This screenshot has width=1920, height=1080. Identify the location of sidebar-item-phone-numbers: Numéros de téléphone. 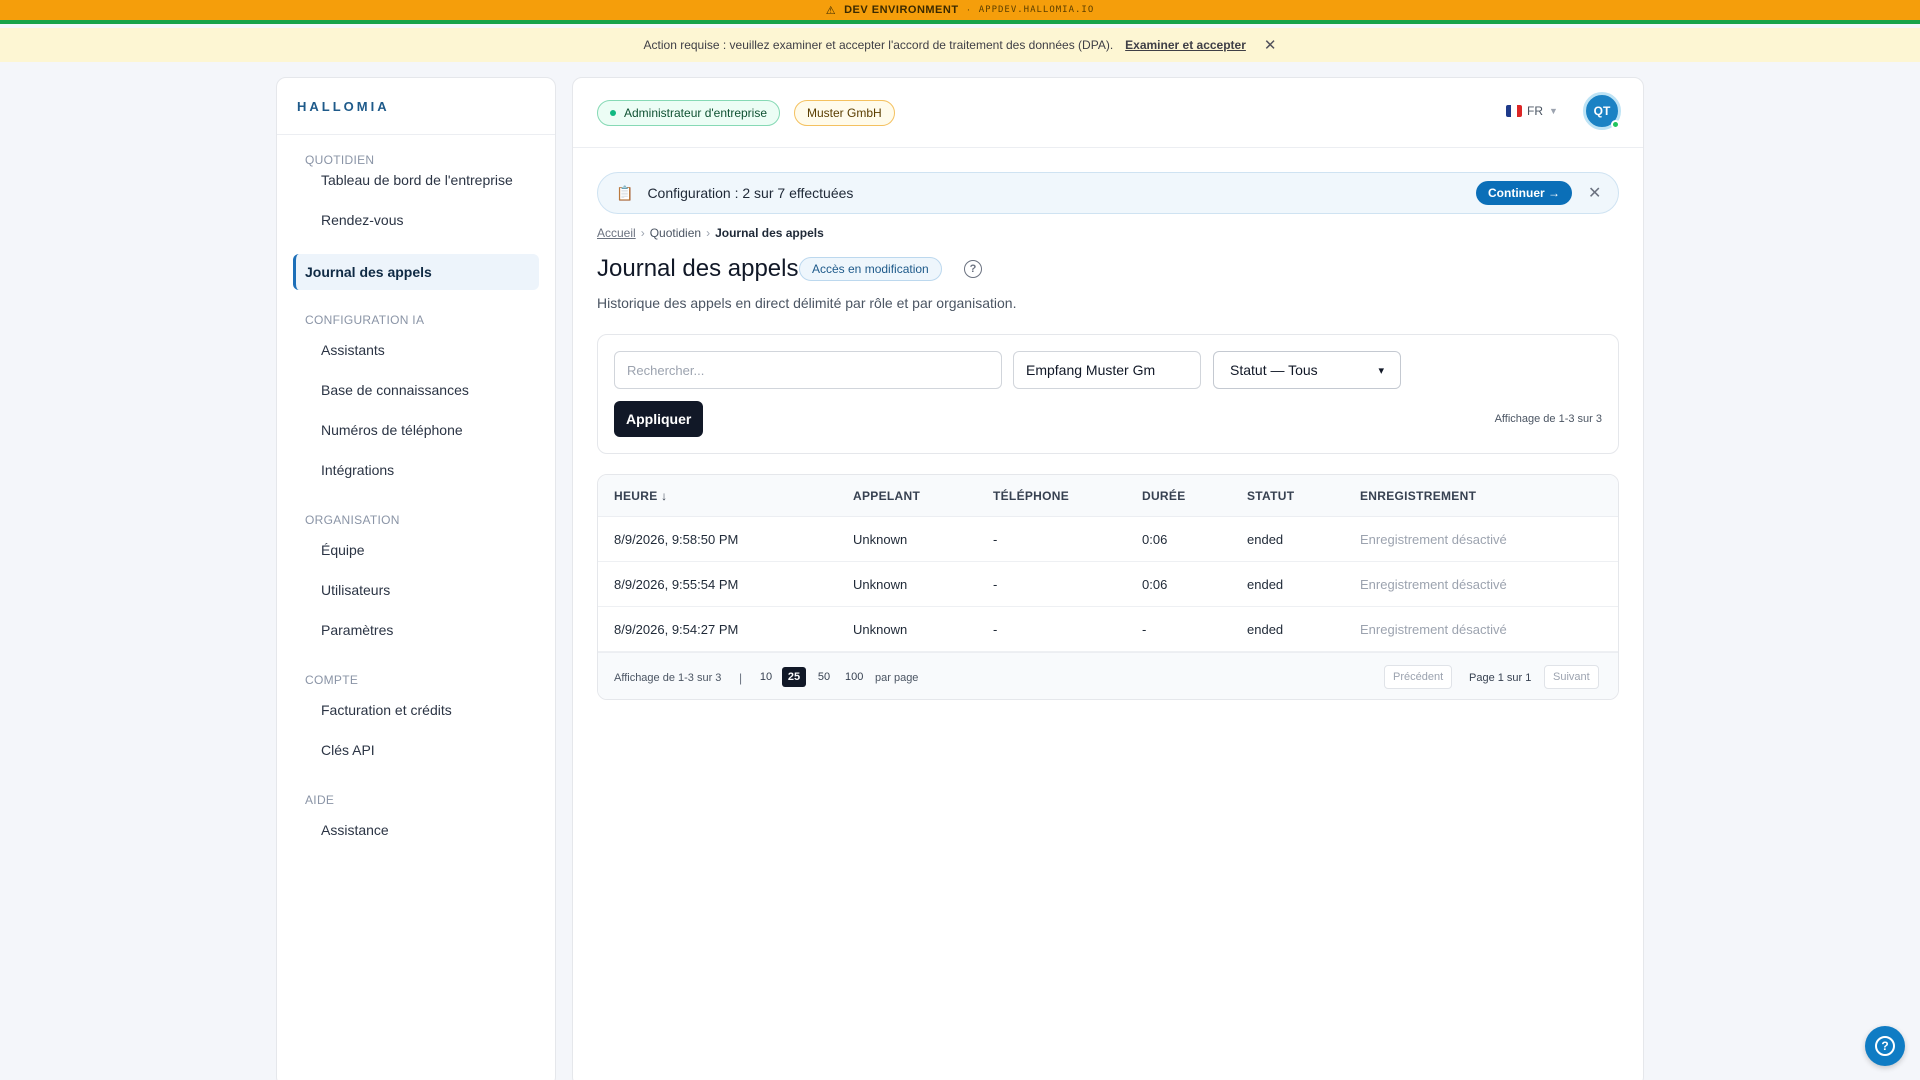
(416, 430).